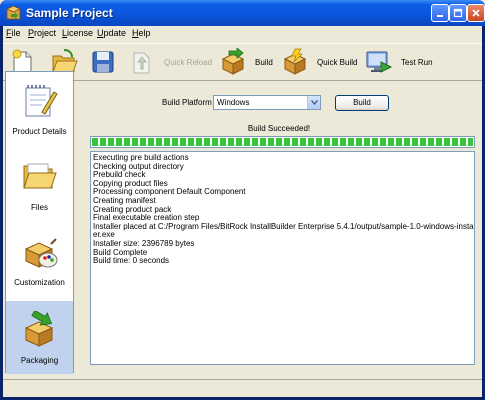  I want to click on folder-icon, so click(40, 176).